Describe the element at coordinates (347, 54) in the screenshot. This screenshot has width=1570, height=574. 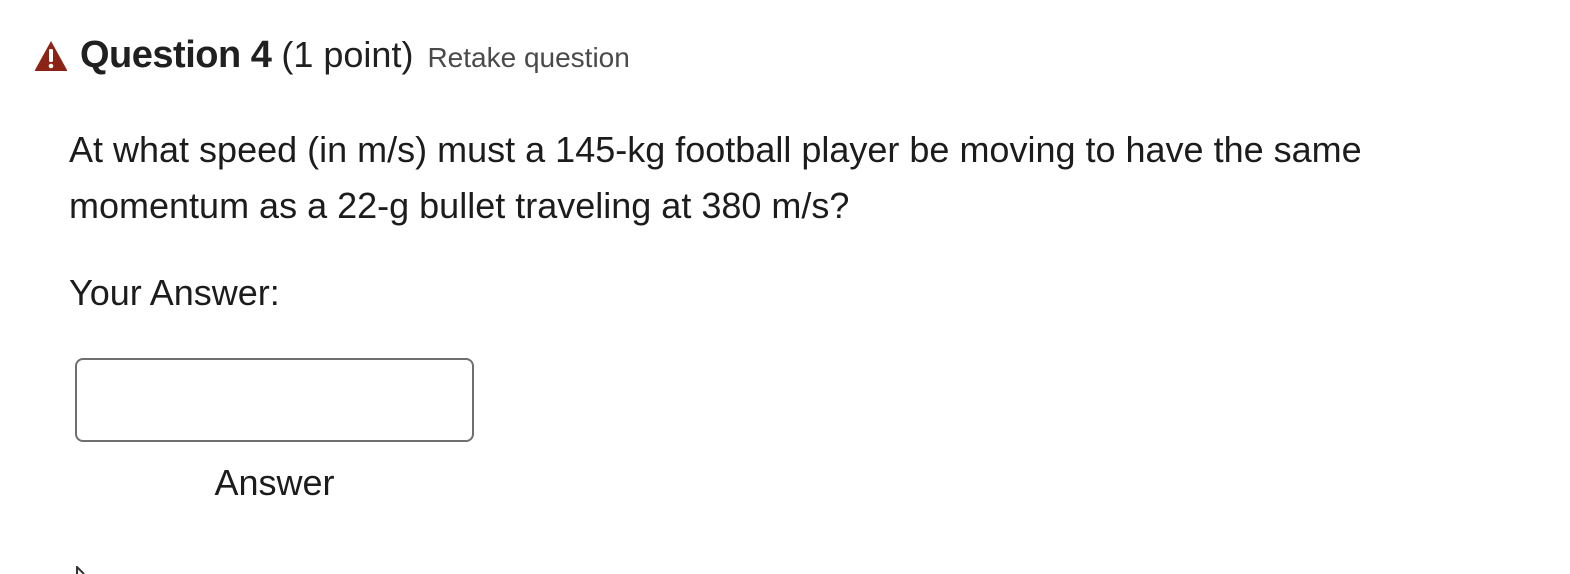
I see `question-points: (1 point)` at that location.